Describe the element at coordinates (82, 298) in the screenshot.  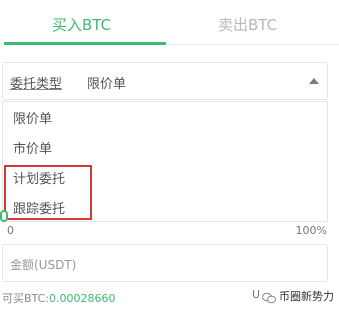
I see `available-value: 0.00028660` at that location.